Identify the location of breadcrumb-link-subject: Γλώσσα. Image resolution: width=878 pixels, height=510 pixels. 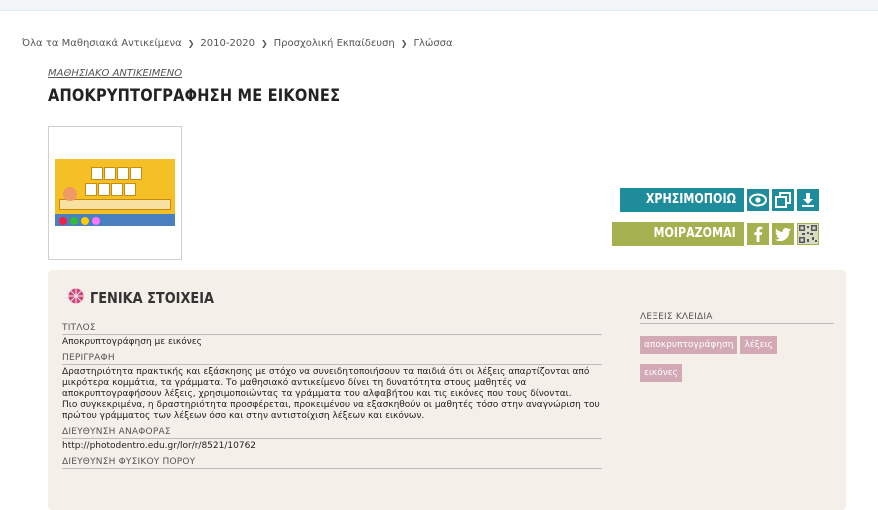
(432, 43).